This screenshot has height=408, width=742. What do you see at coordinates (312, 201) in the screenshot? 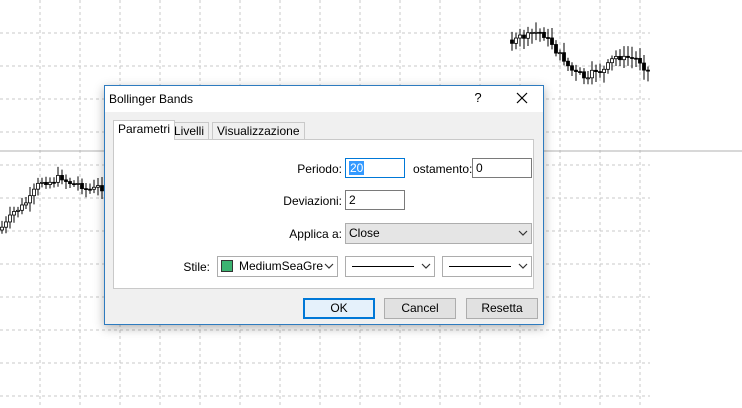
I see `deviazioni-label: Deviazioni:` at bounding box center [312, 201].